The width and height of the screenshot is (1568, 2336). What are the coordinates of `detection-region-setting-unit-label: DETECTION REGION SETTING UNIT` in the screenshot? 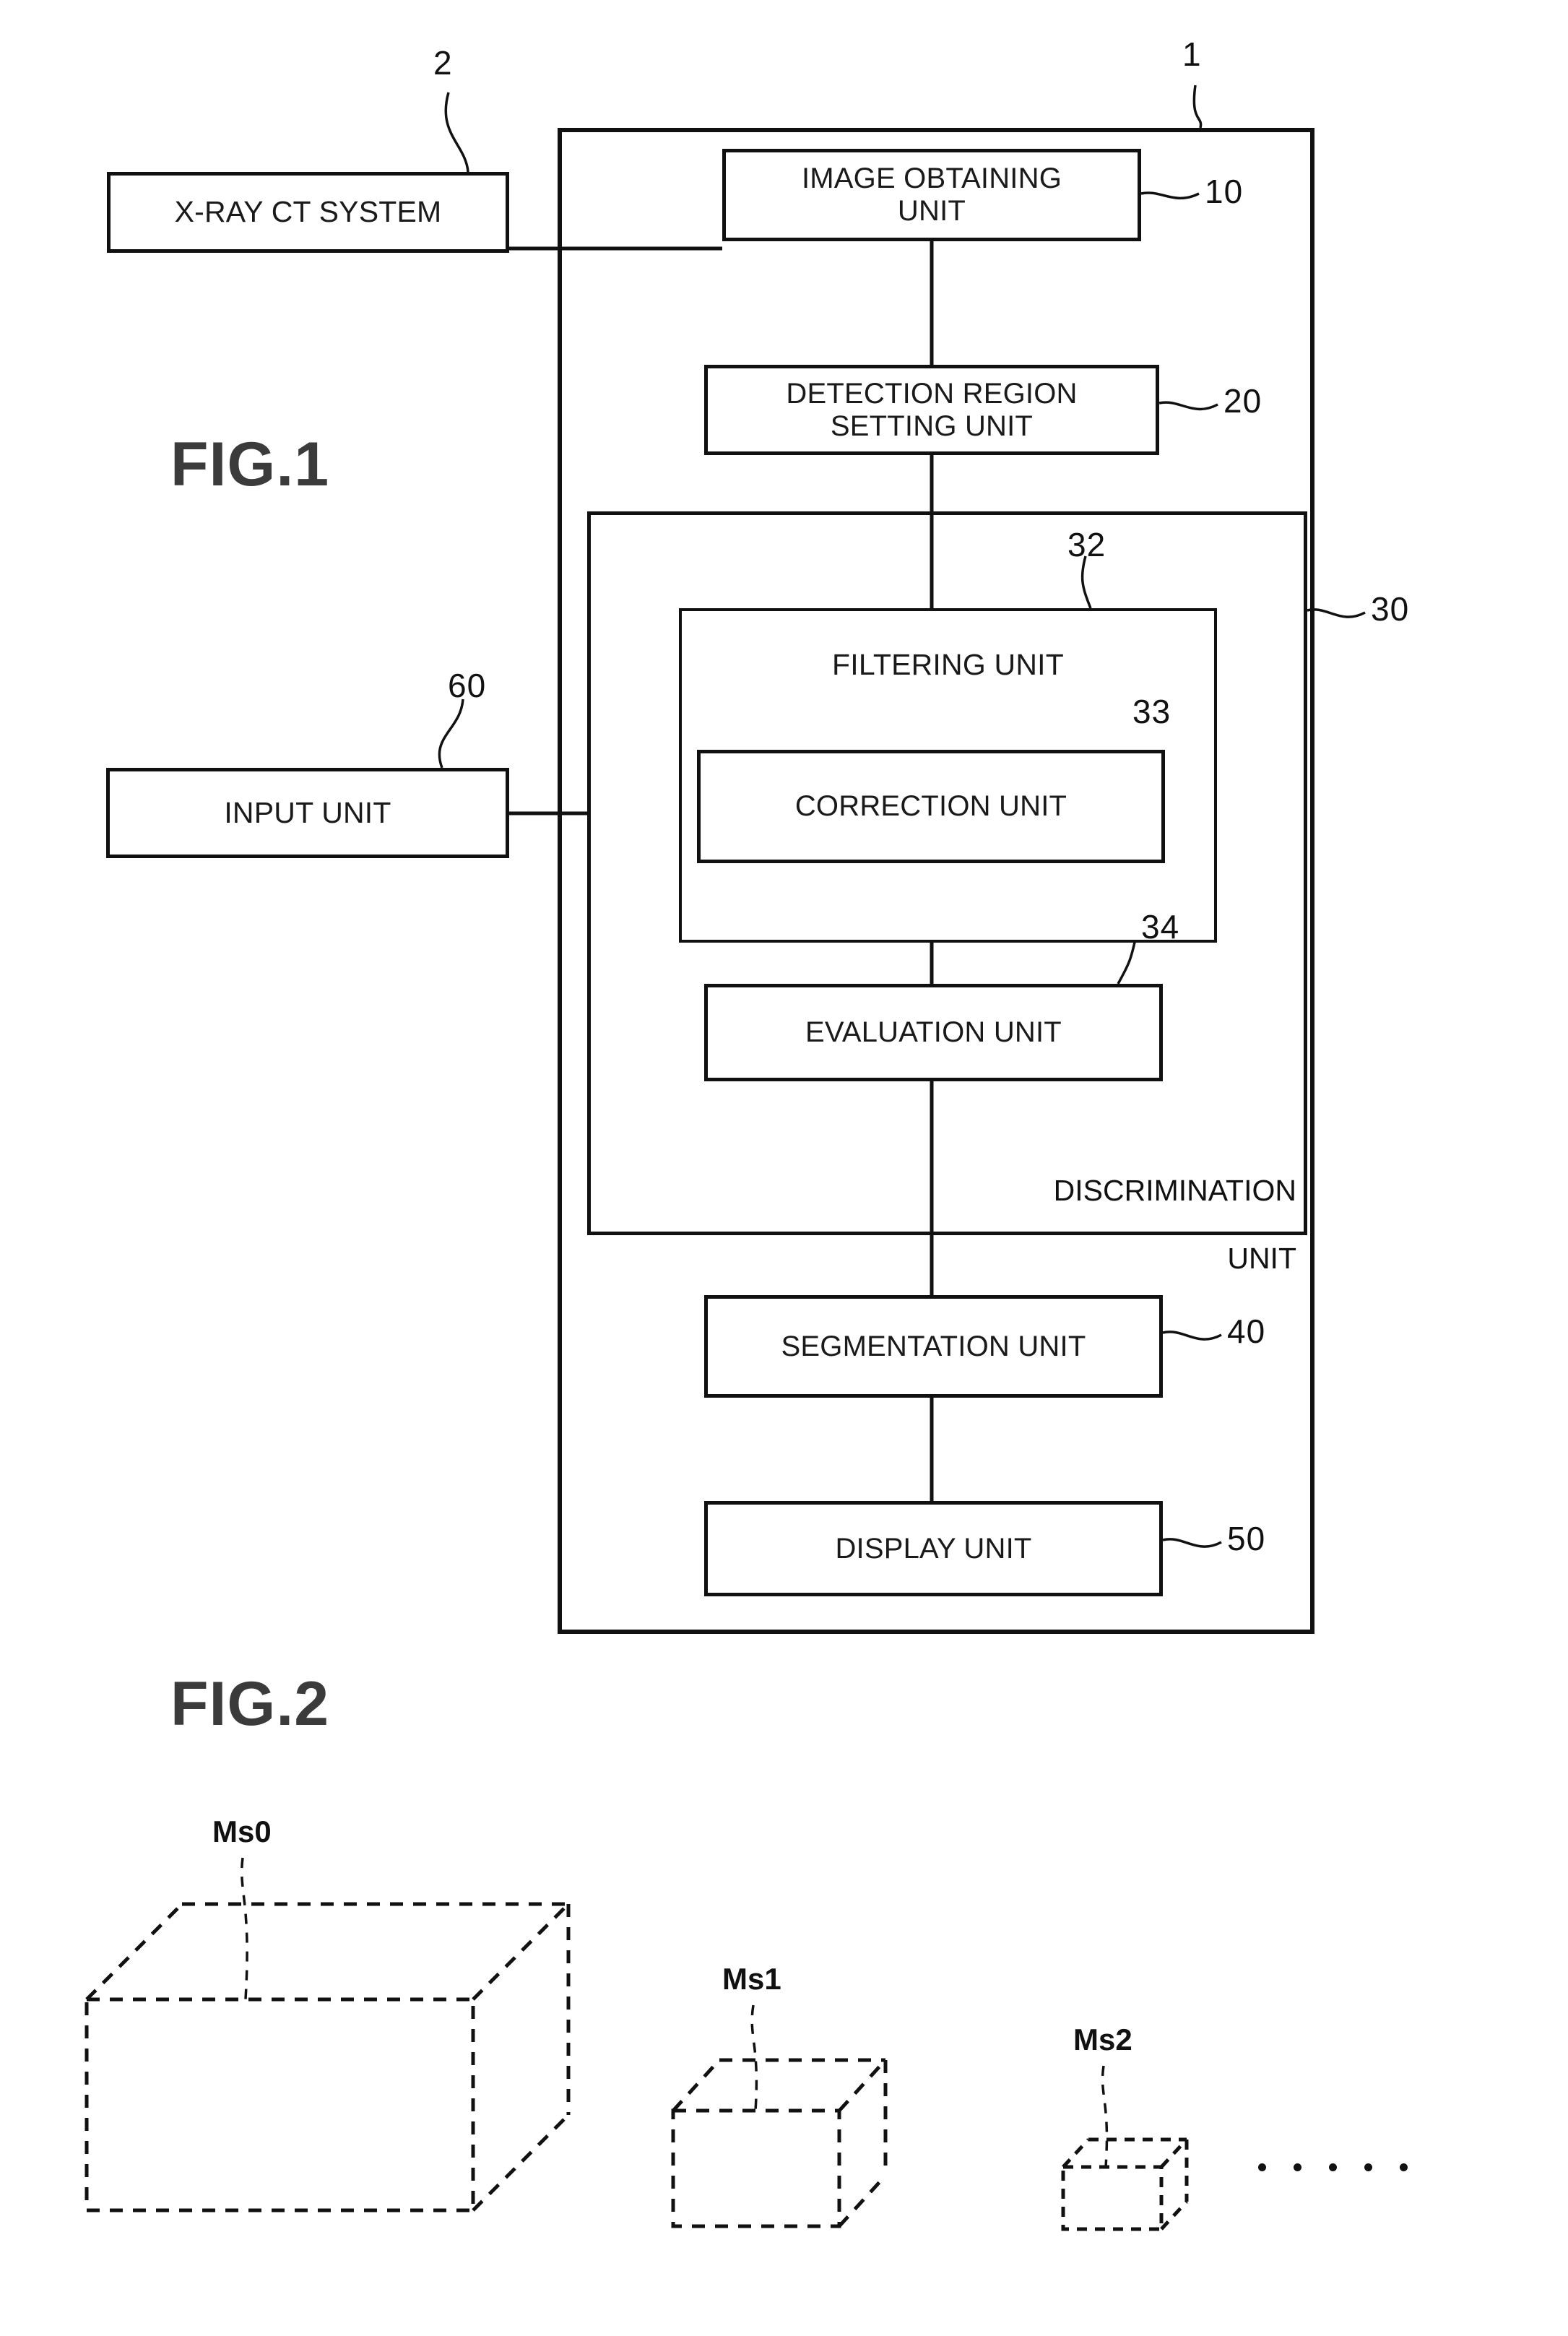 It's located at (931, 411).